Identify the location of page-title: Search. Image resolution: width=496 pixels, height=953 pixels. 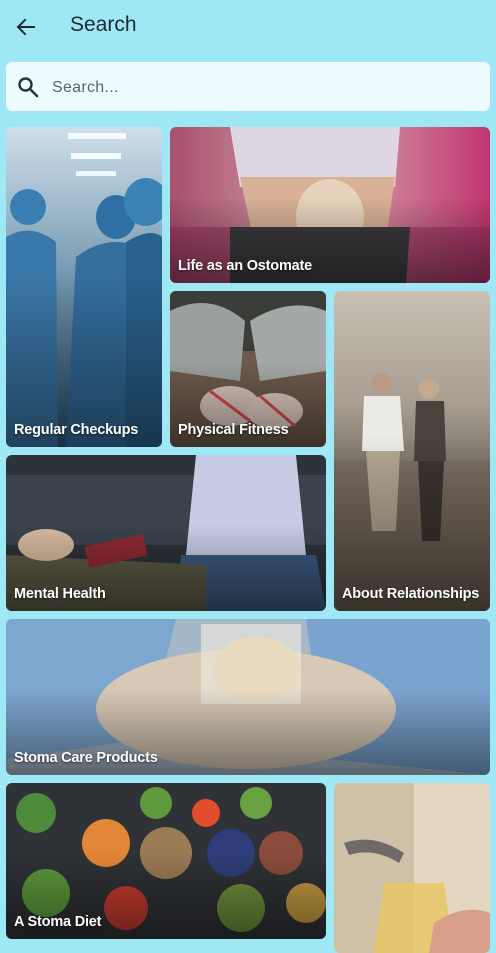
(103, 24).